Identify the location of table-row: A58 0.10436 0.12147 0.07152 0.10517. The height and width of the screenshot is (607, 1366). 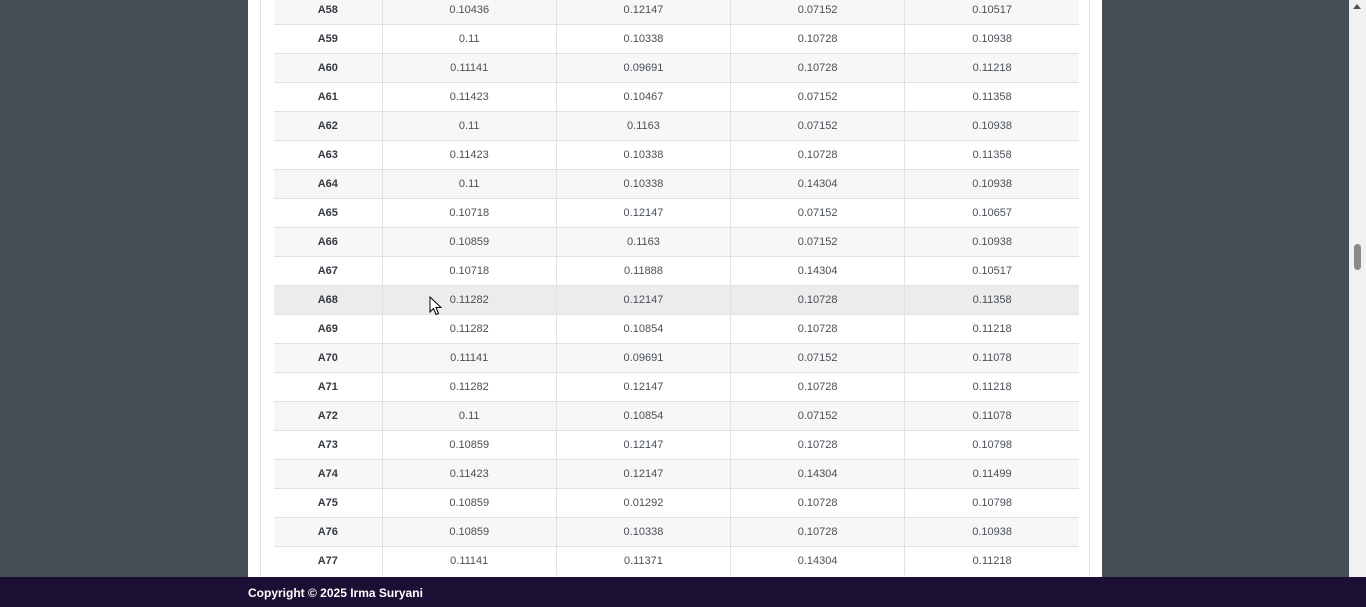
(676, 12).